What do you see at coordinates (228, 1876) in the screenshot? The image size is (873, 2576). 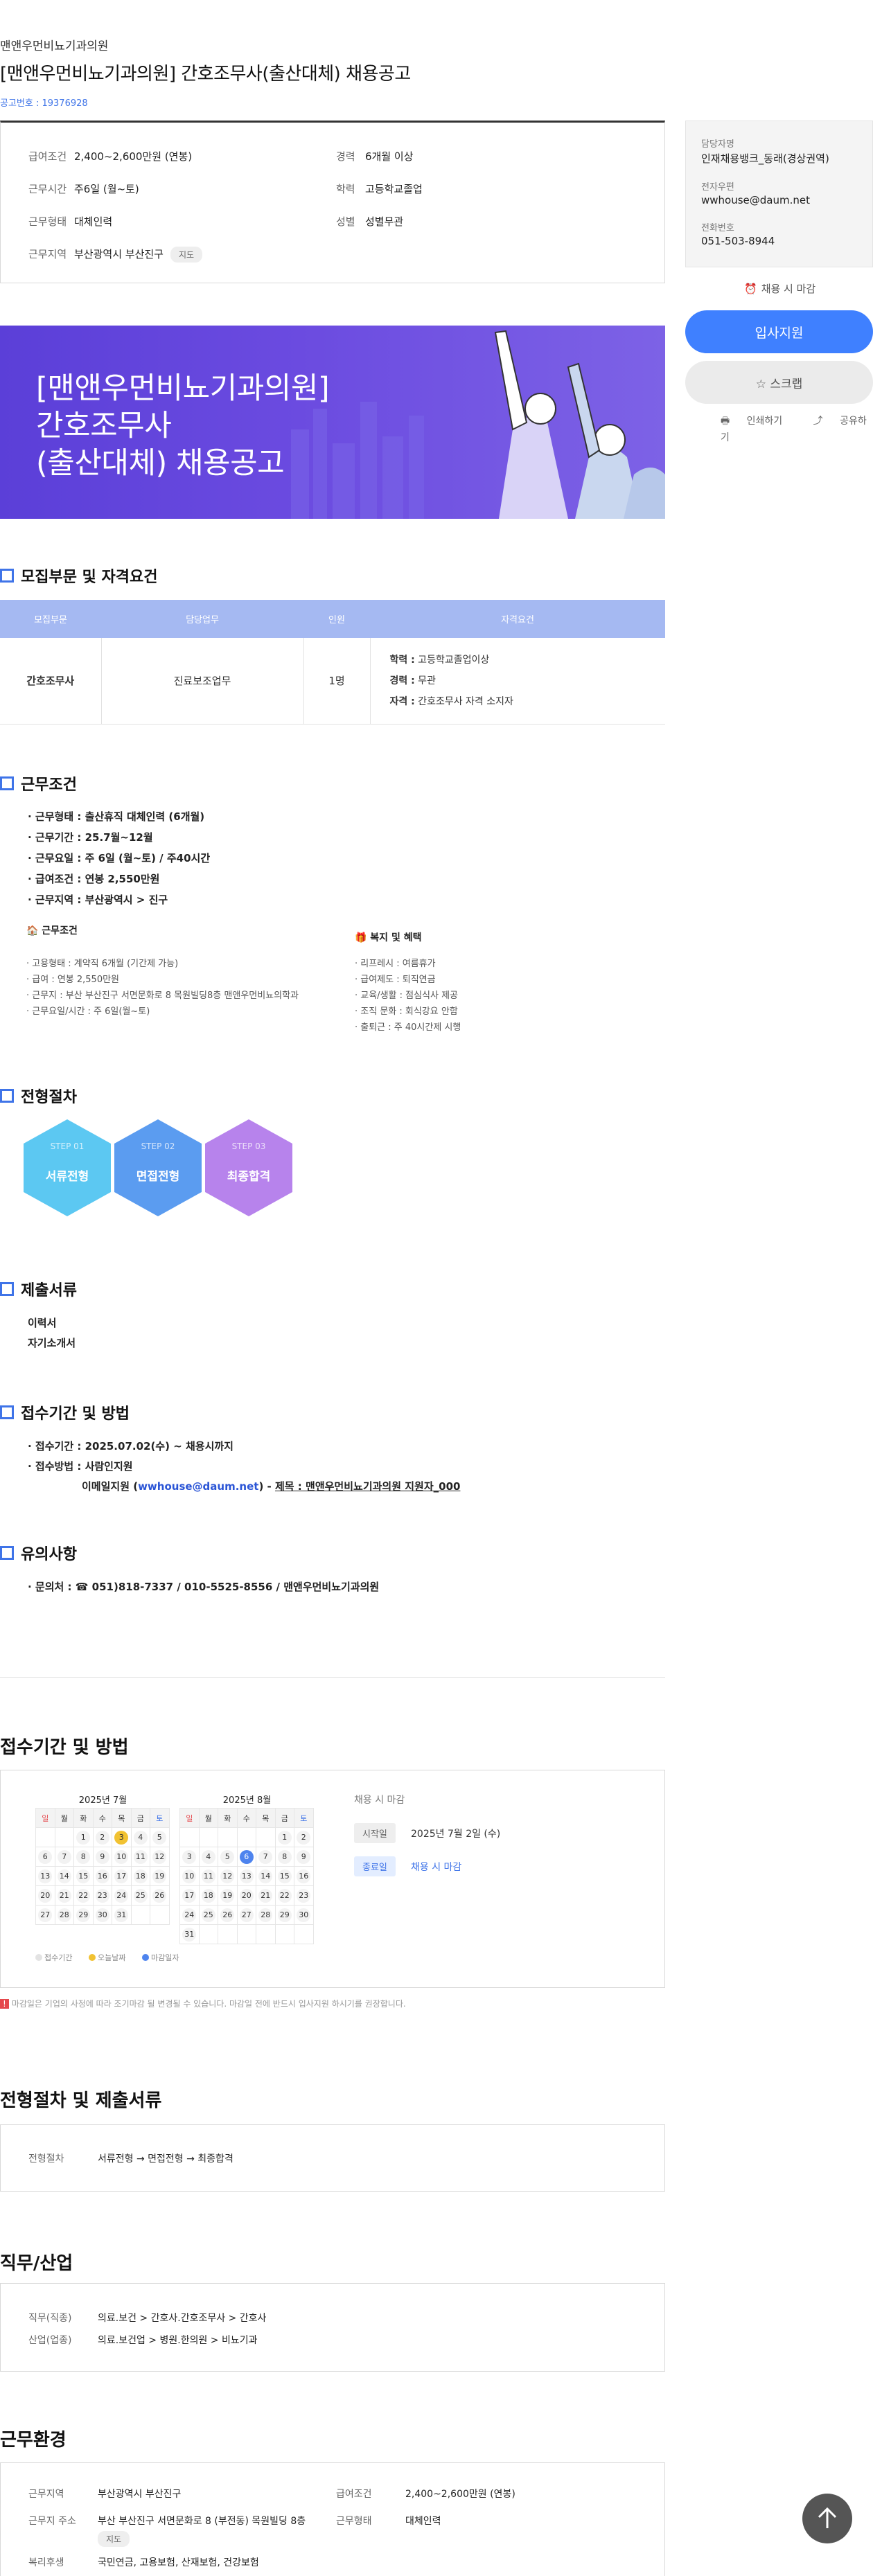 I see `day-cell: 12` at bounding box center [228, 1876].